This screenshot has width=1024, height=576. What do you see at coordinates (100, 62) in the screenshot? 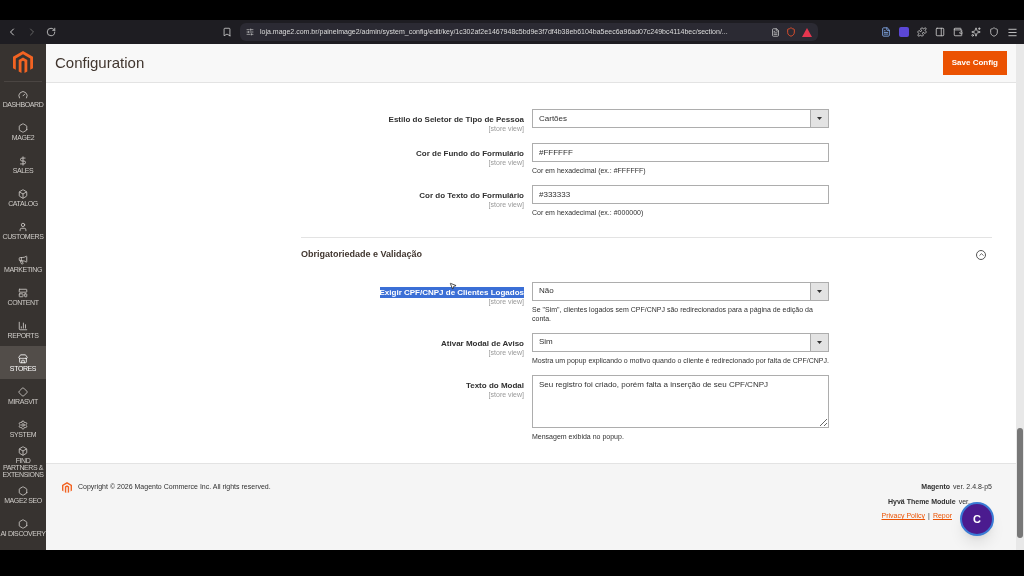
I see `page-title: Configuration` at bounding box center [100, 62].